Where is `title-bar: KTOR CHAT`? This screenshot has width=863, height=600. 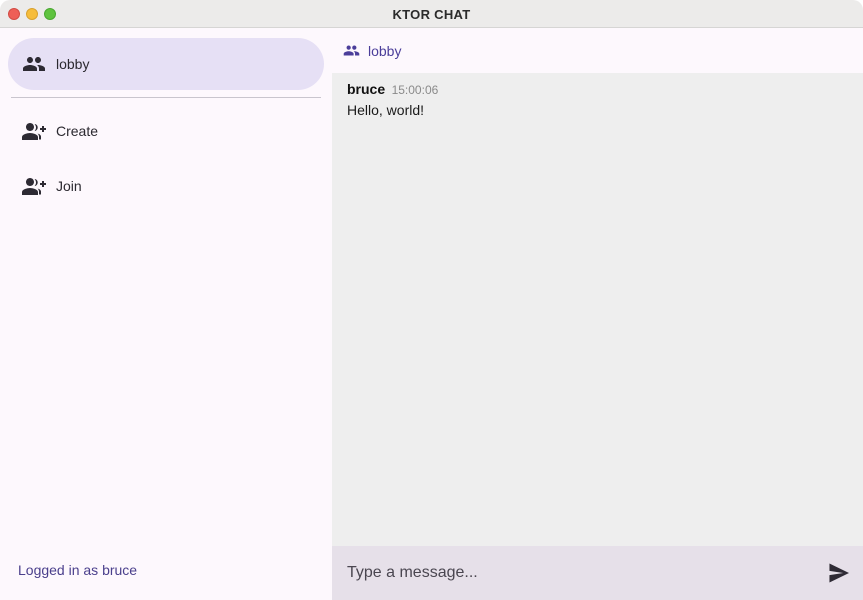
title-bar: KTOR CHAT is located at coordinates (431, 14).